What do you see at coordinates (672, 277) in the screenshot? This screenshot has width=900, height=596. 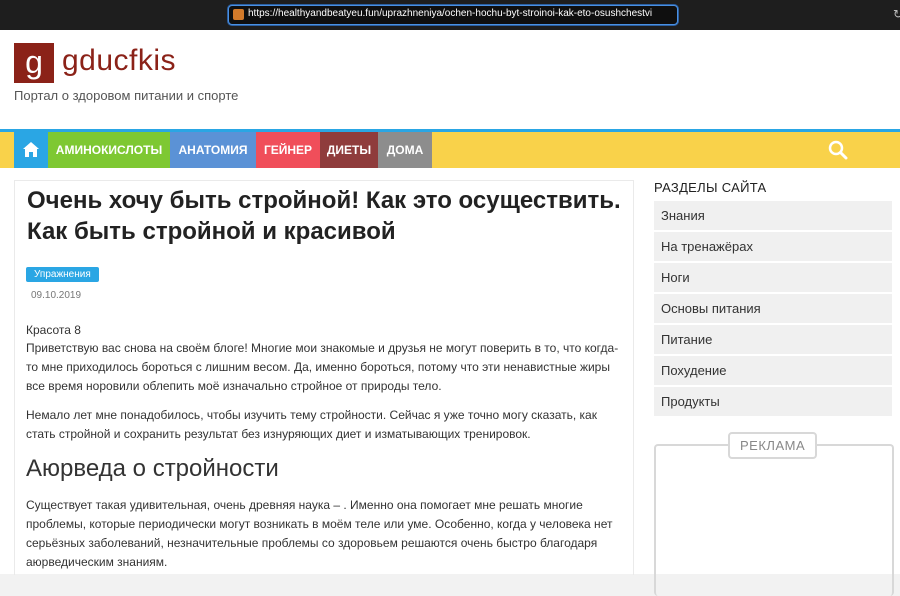 I see `sidebar-item-label: Ноги` at bounding box center [672, 277].